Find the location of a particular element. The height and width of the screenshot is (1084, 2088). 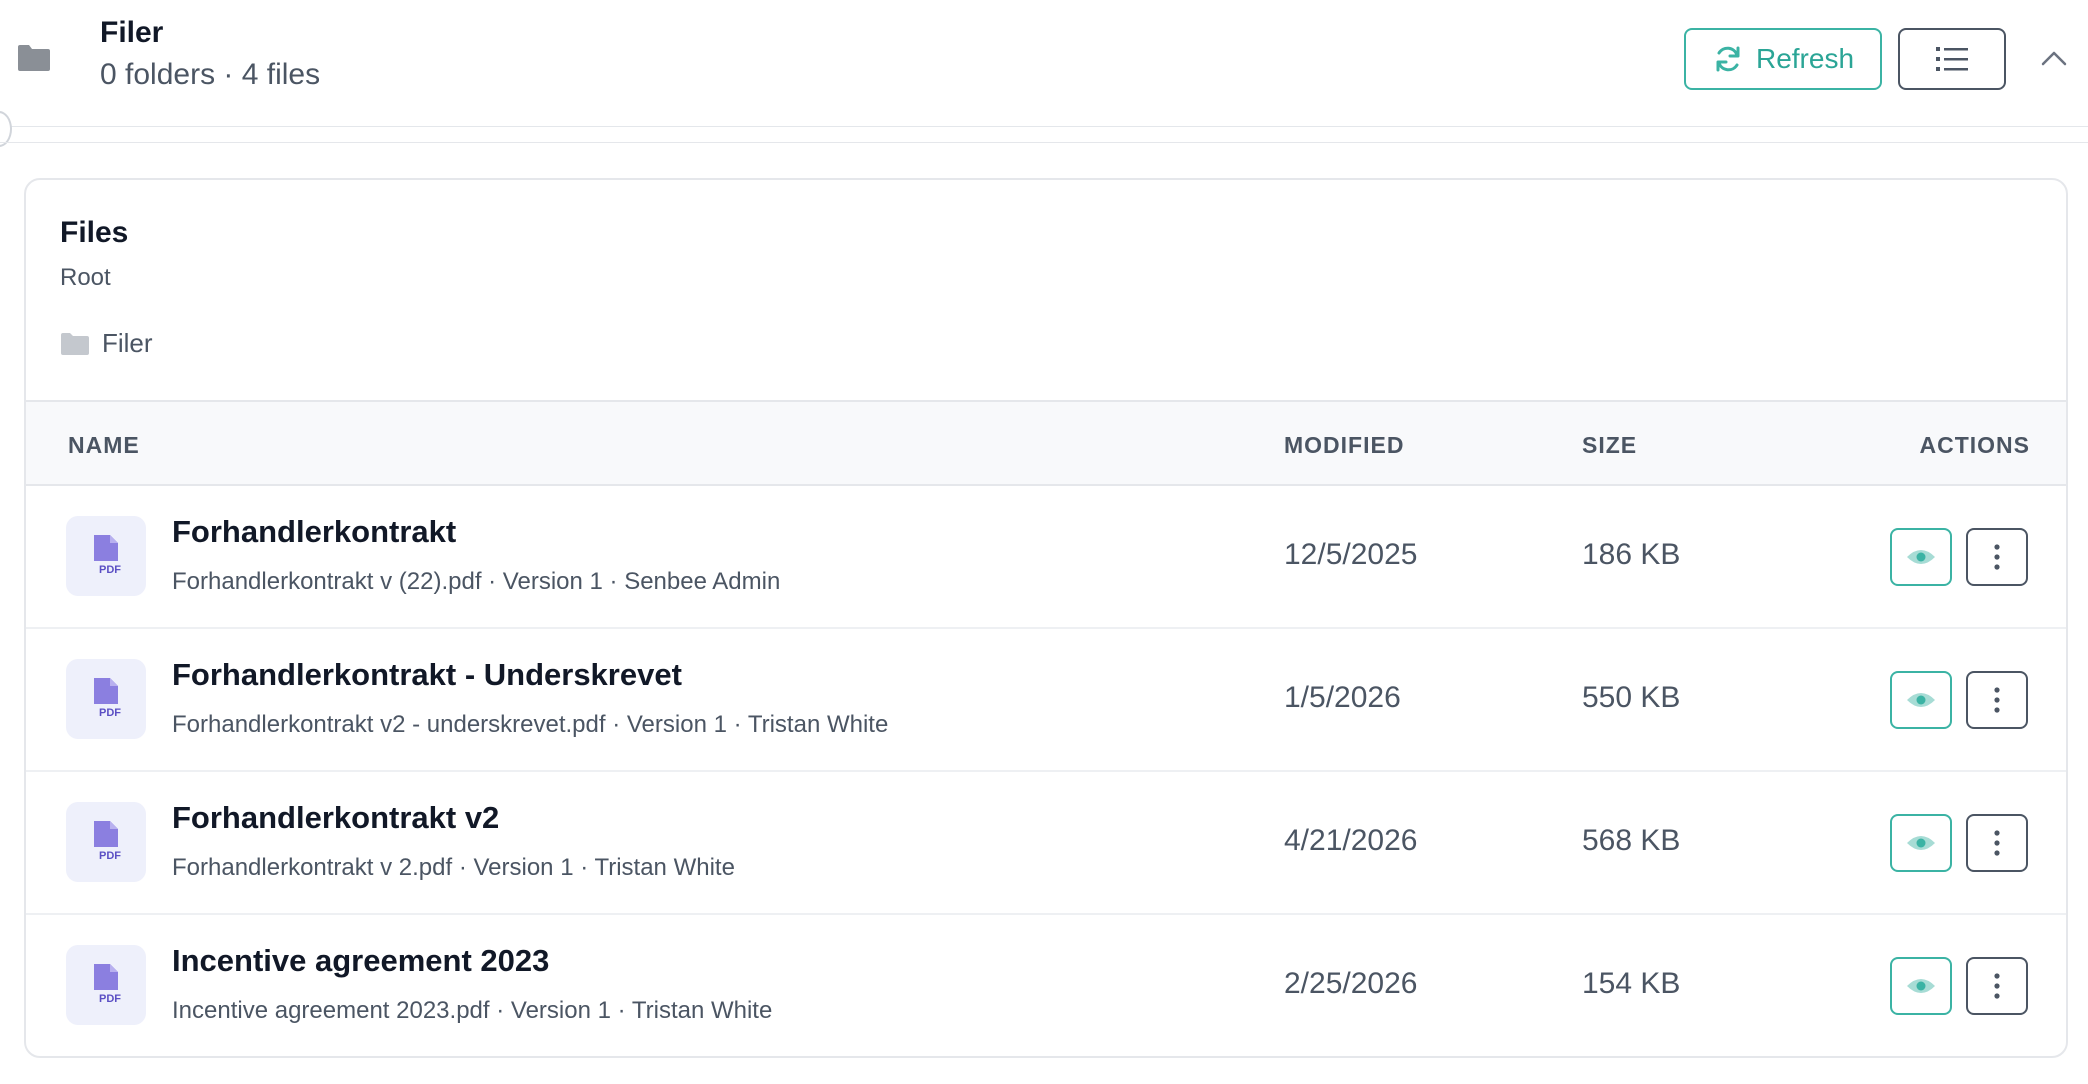

file-size: 154 KB is located at coordinates (1631, 983).